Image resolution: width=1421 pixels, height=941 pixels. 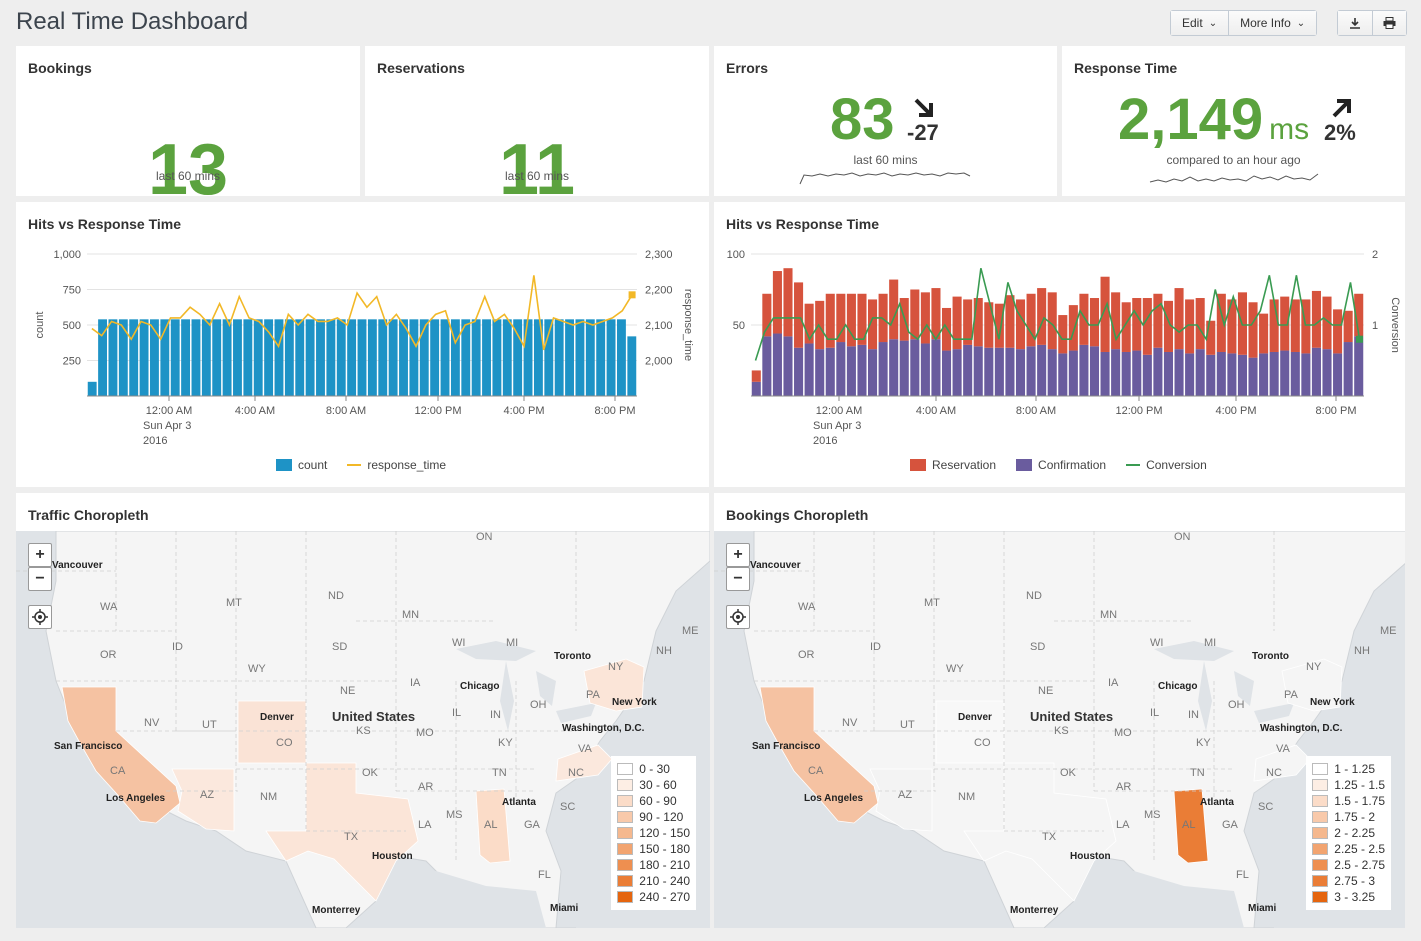 I want to click on legend-item-count: count, so click(x=301, y=465).